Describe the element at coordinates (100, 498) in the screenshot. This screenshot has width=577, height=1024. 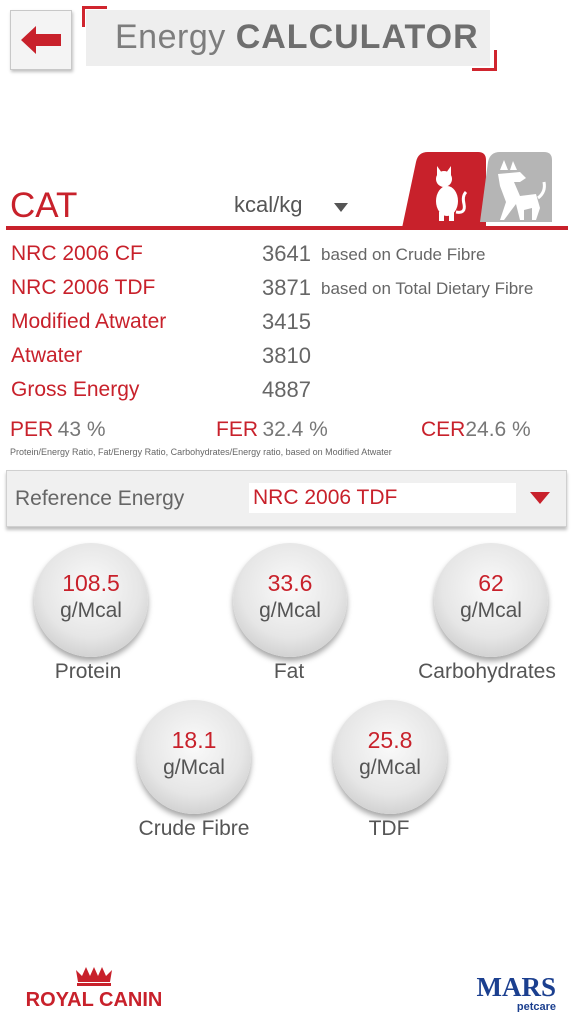
I see `reference-energy-label: Reference Energy` at that location.